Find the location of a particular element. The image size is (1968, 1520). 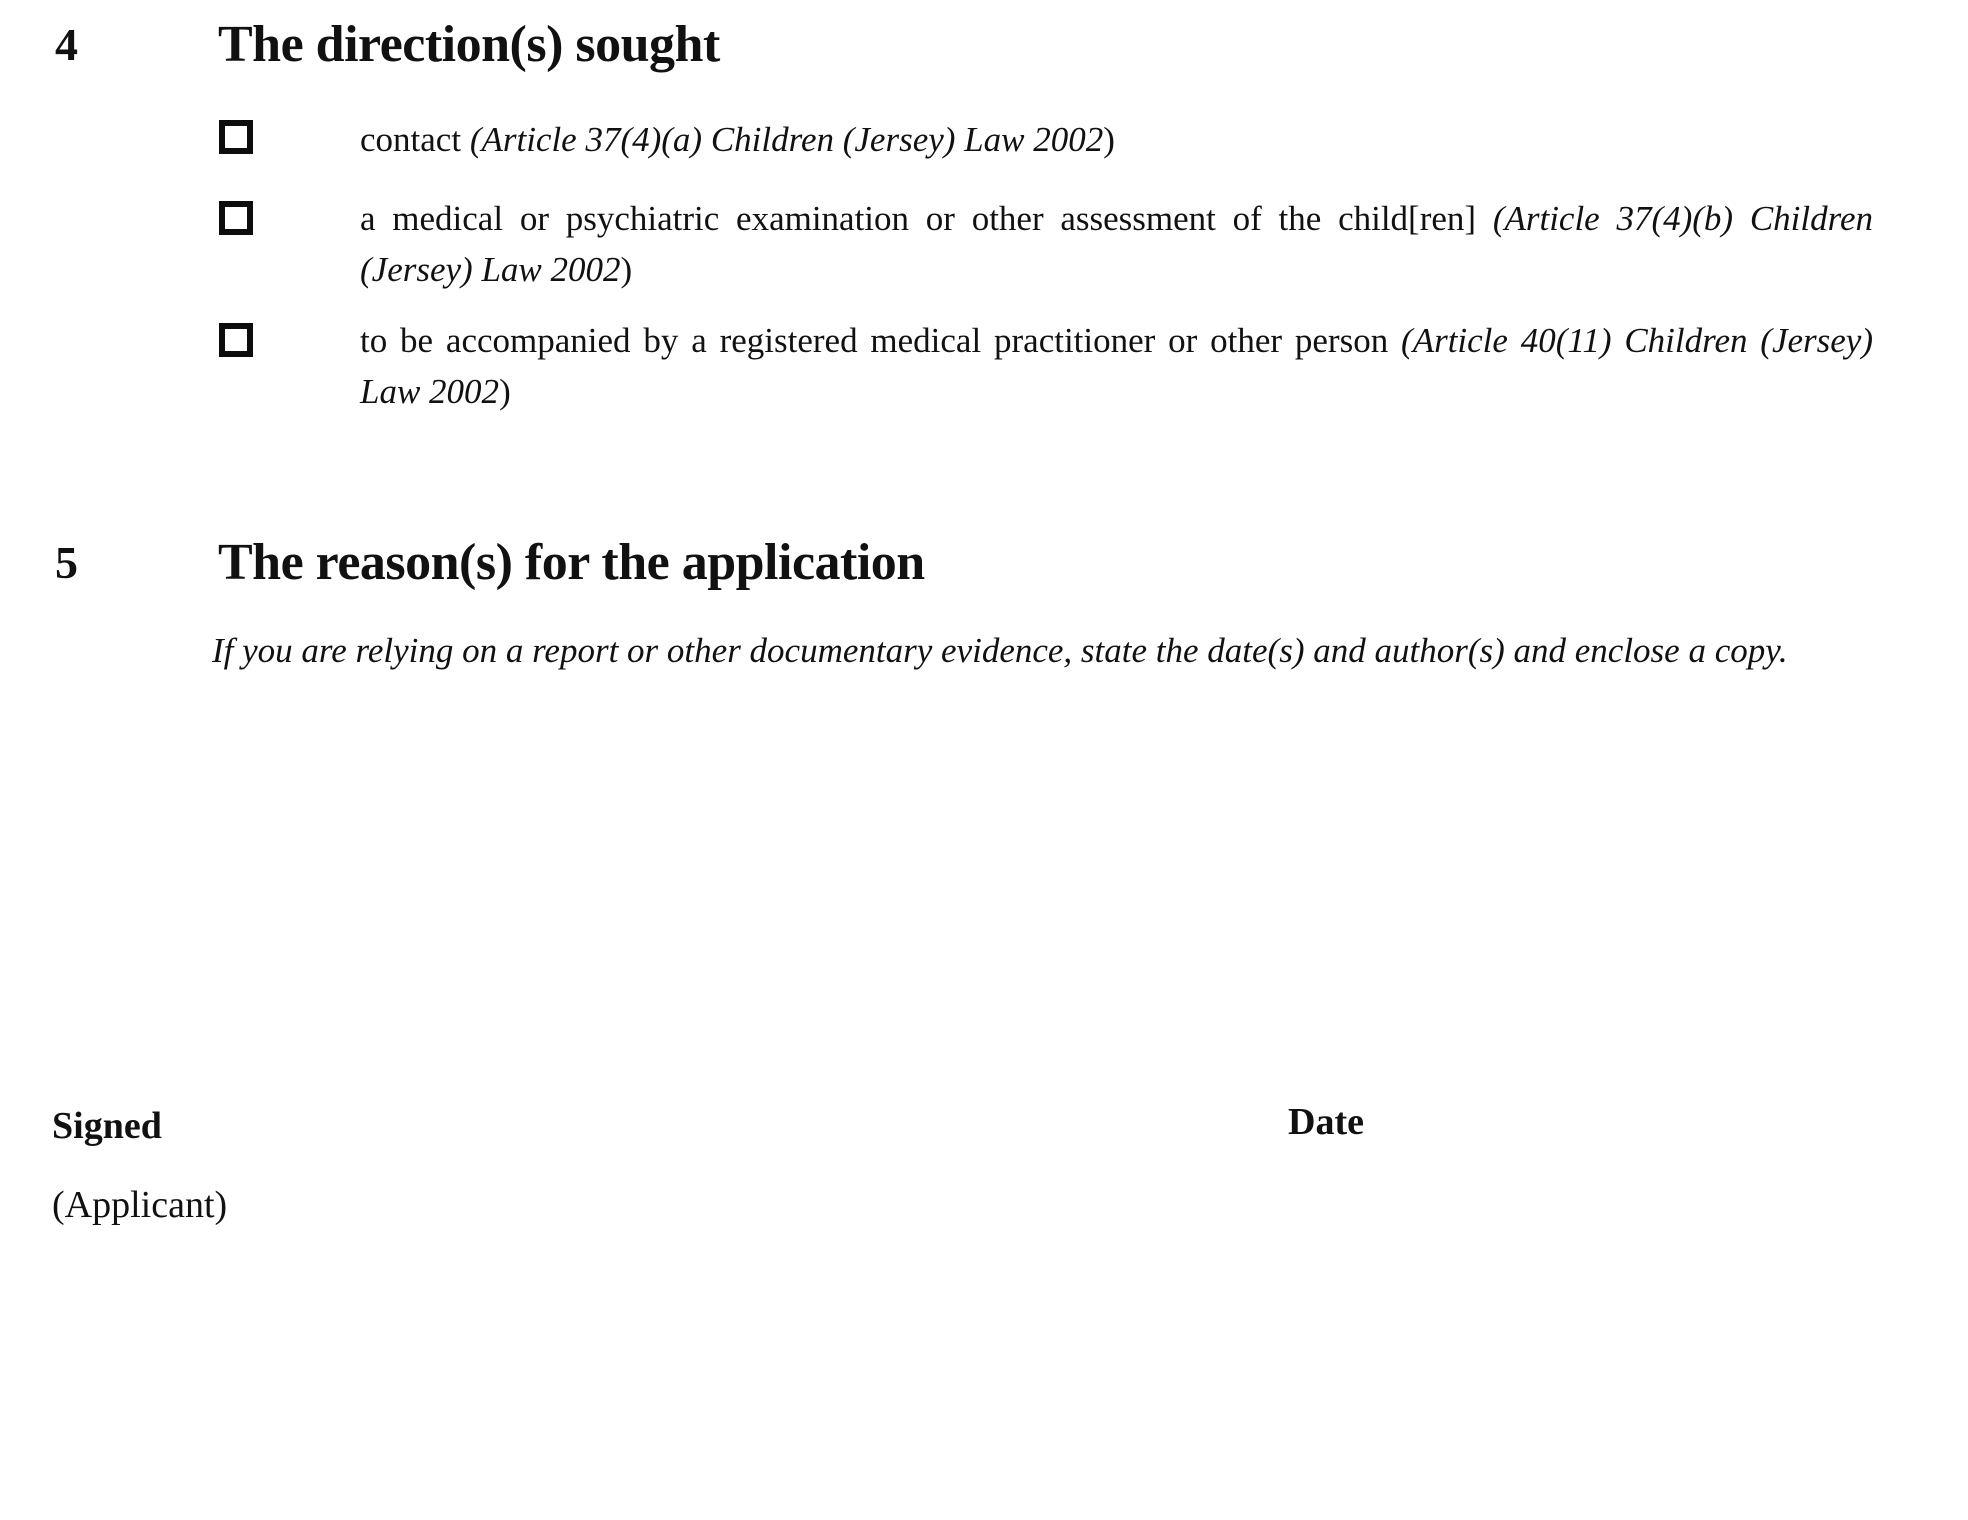

option-medical-text-tail: ) is located at coordinates (626, 269).